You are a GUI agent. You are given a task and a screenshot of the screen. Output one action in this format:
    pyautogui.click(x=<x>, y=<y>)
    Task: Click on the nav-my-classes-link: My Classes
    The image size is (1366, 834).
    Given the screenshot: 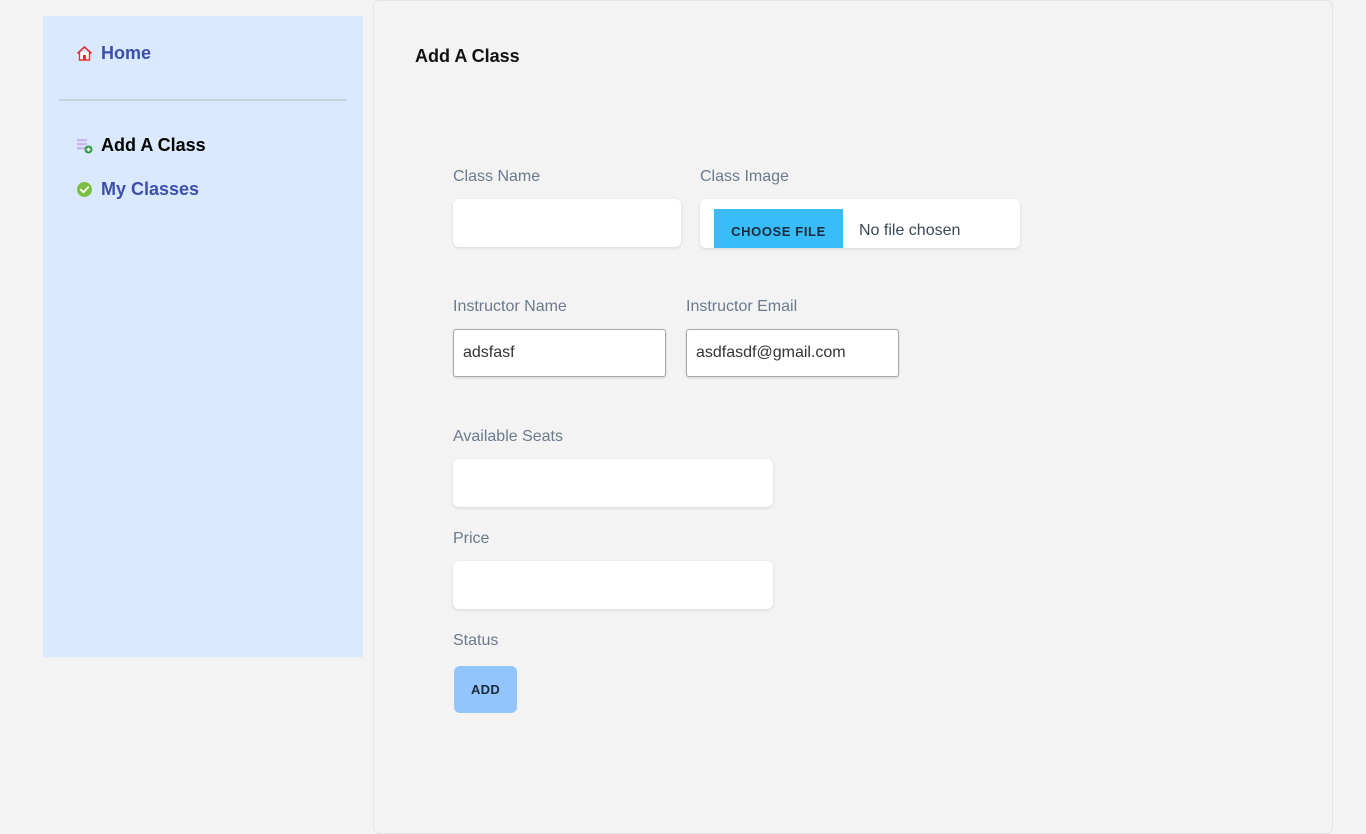 What is the action you would take?
    pyautogui.click(x=137, y=189)
    